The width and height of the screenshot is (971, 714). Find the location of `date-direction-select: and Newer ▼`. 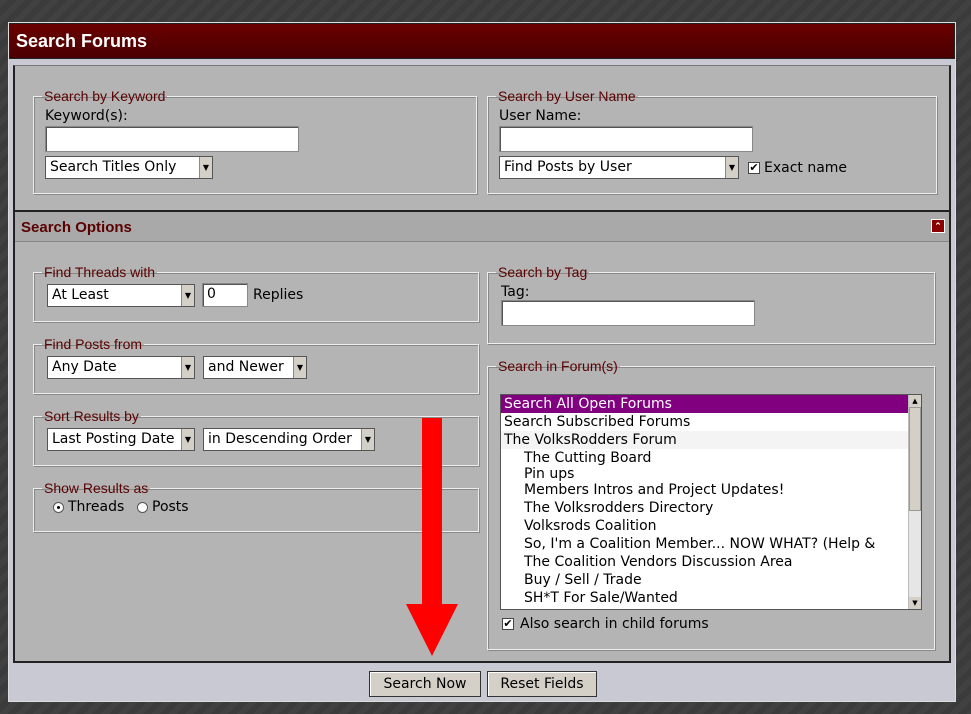

date-direction-select: and Newer ▼ is located at coordinates (255, 367).